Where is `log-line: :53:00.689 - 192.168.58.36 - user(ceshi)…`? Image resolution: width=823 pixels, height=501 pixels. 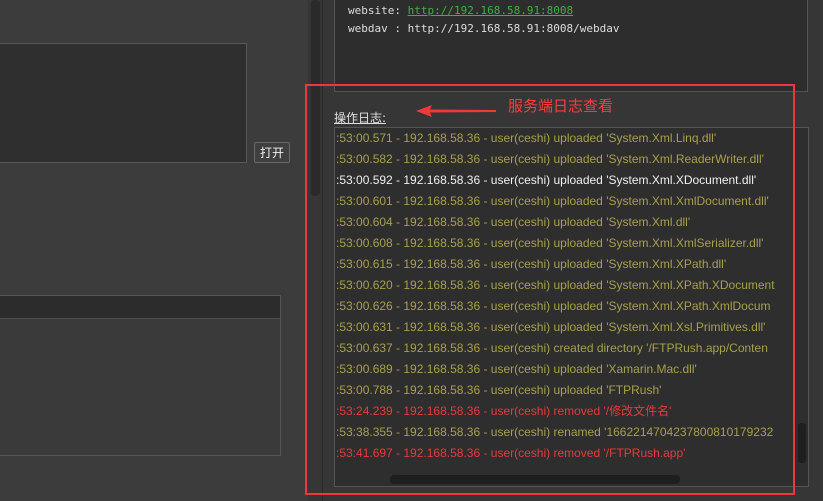
log-line: :53:00.689 - 192.168.58.36 - user(ceshi)… is located at coordinates (516, 369).